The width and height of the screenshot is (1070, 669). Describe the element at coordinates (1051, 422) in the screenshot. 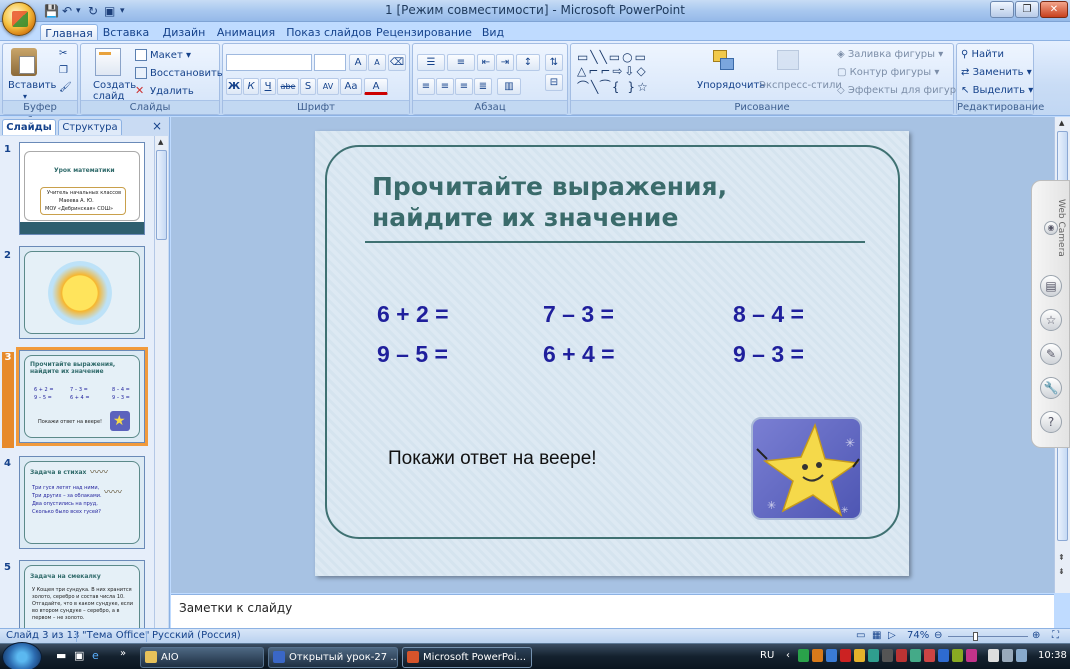

I see `help-circle-icon: ?` at that location.